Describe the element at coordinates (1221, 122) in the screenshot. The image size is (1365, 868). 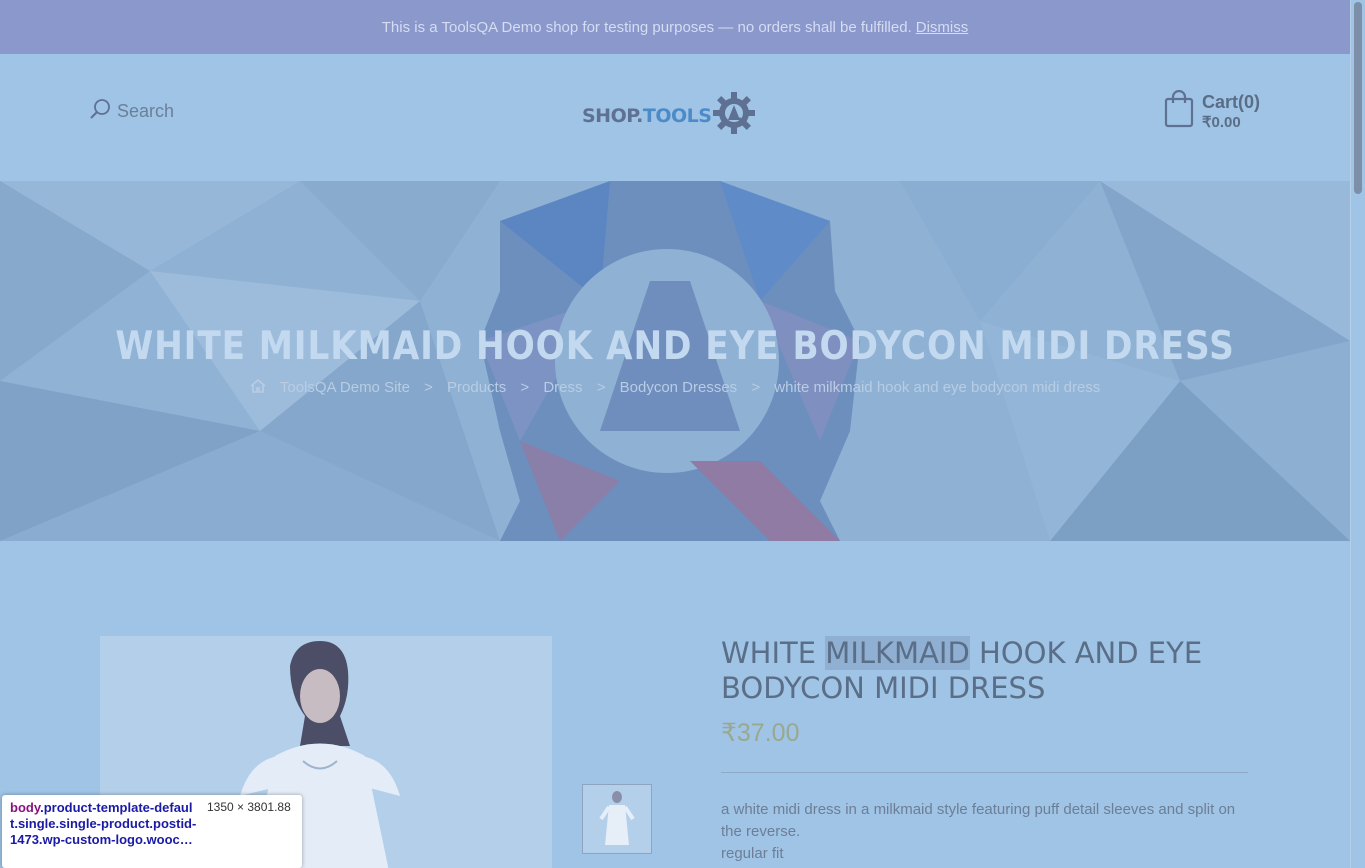
I see `cart-total: ₹0.00` at that location.